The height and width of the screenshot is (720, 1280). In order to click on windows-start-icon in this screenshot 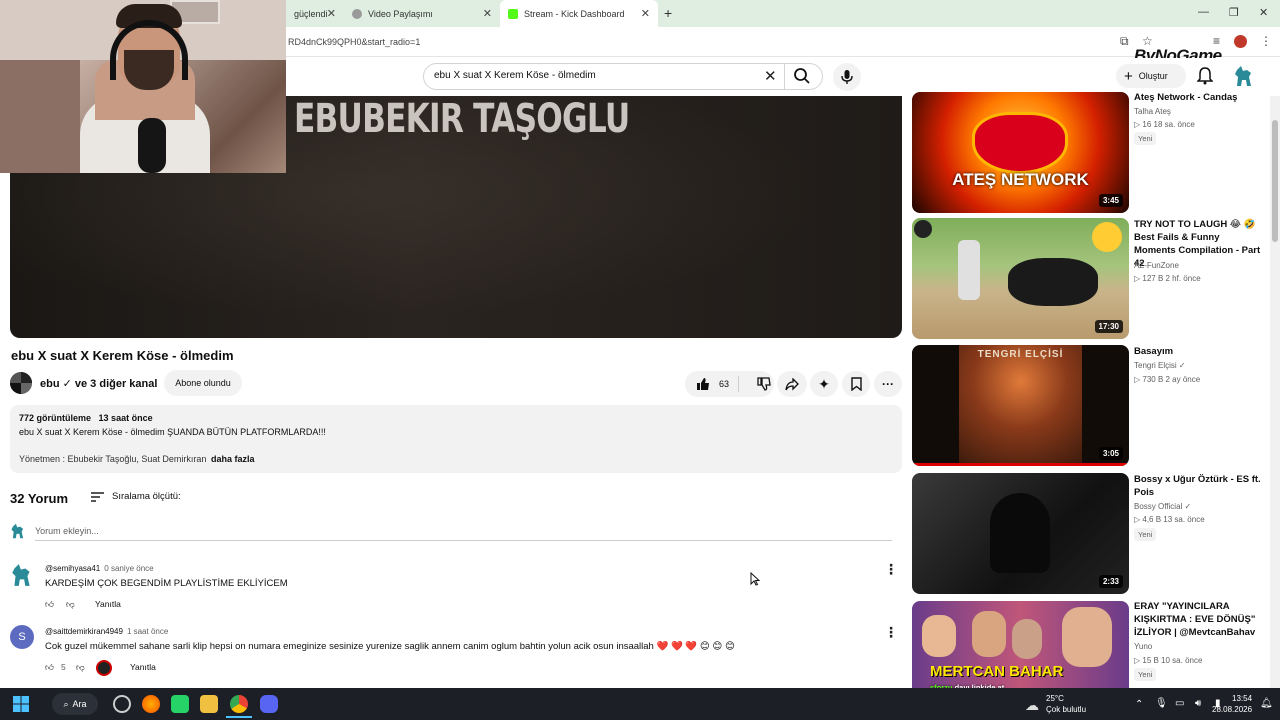, I will do `click(21, 704)`.